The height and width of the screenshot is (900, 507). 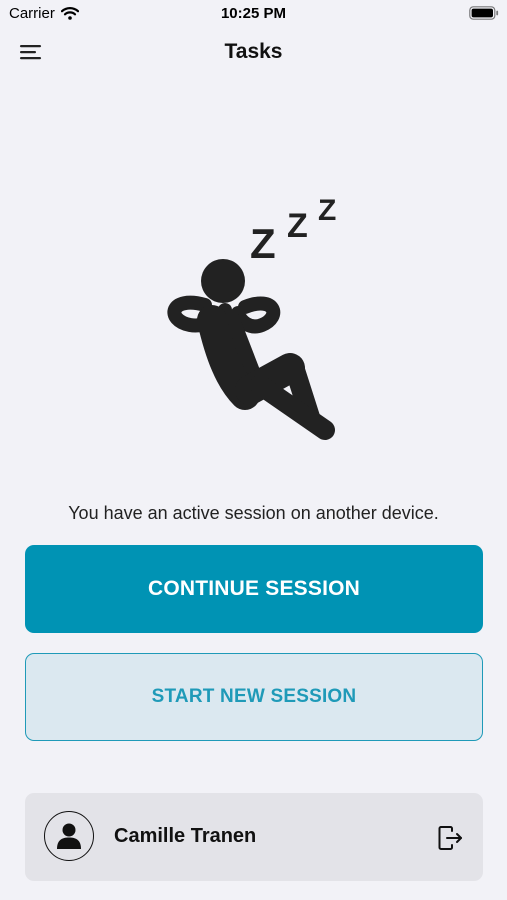 I want to click on battery-icon, so click(x=484, y=13).